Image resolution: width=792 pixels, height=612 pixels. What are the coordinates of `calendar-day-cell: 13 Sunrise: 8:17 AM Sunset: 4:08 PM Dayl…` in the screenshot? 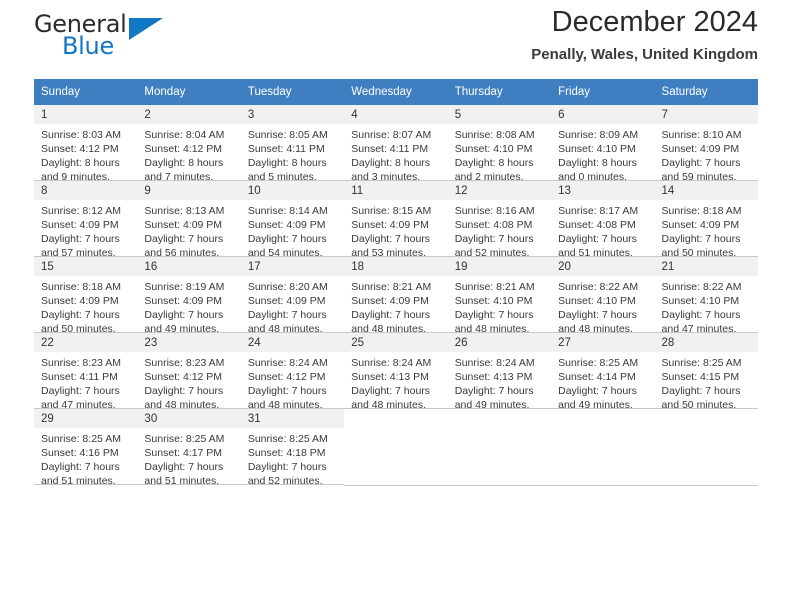 It's located at (603, 220).